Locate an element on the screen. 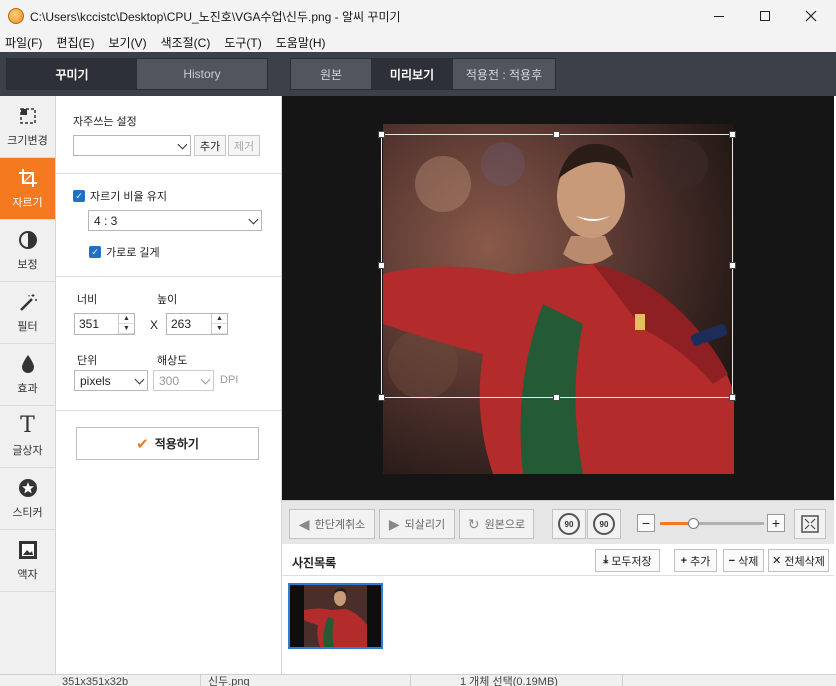  apply-button: ✔ 적용하기 is located at coordinates (167, 443).